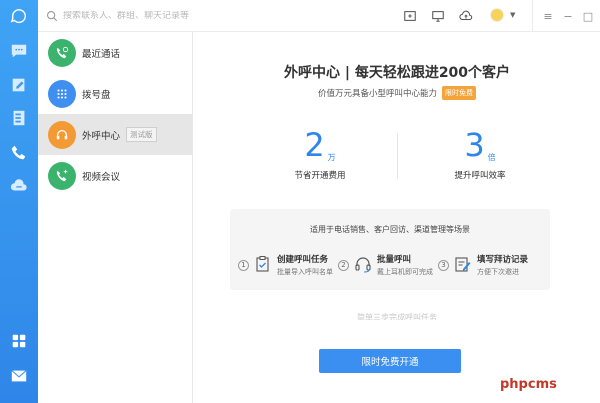 This screenshot has height=403, width=600. Describe the element at coordinates (497, 15) in the screenshot. I see `avatar` at that location.